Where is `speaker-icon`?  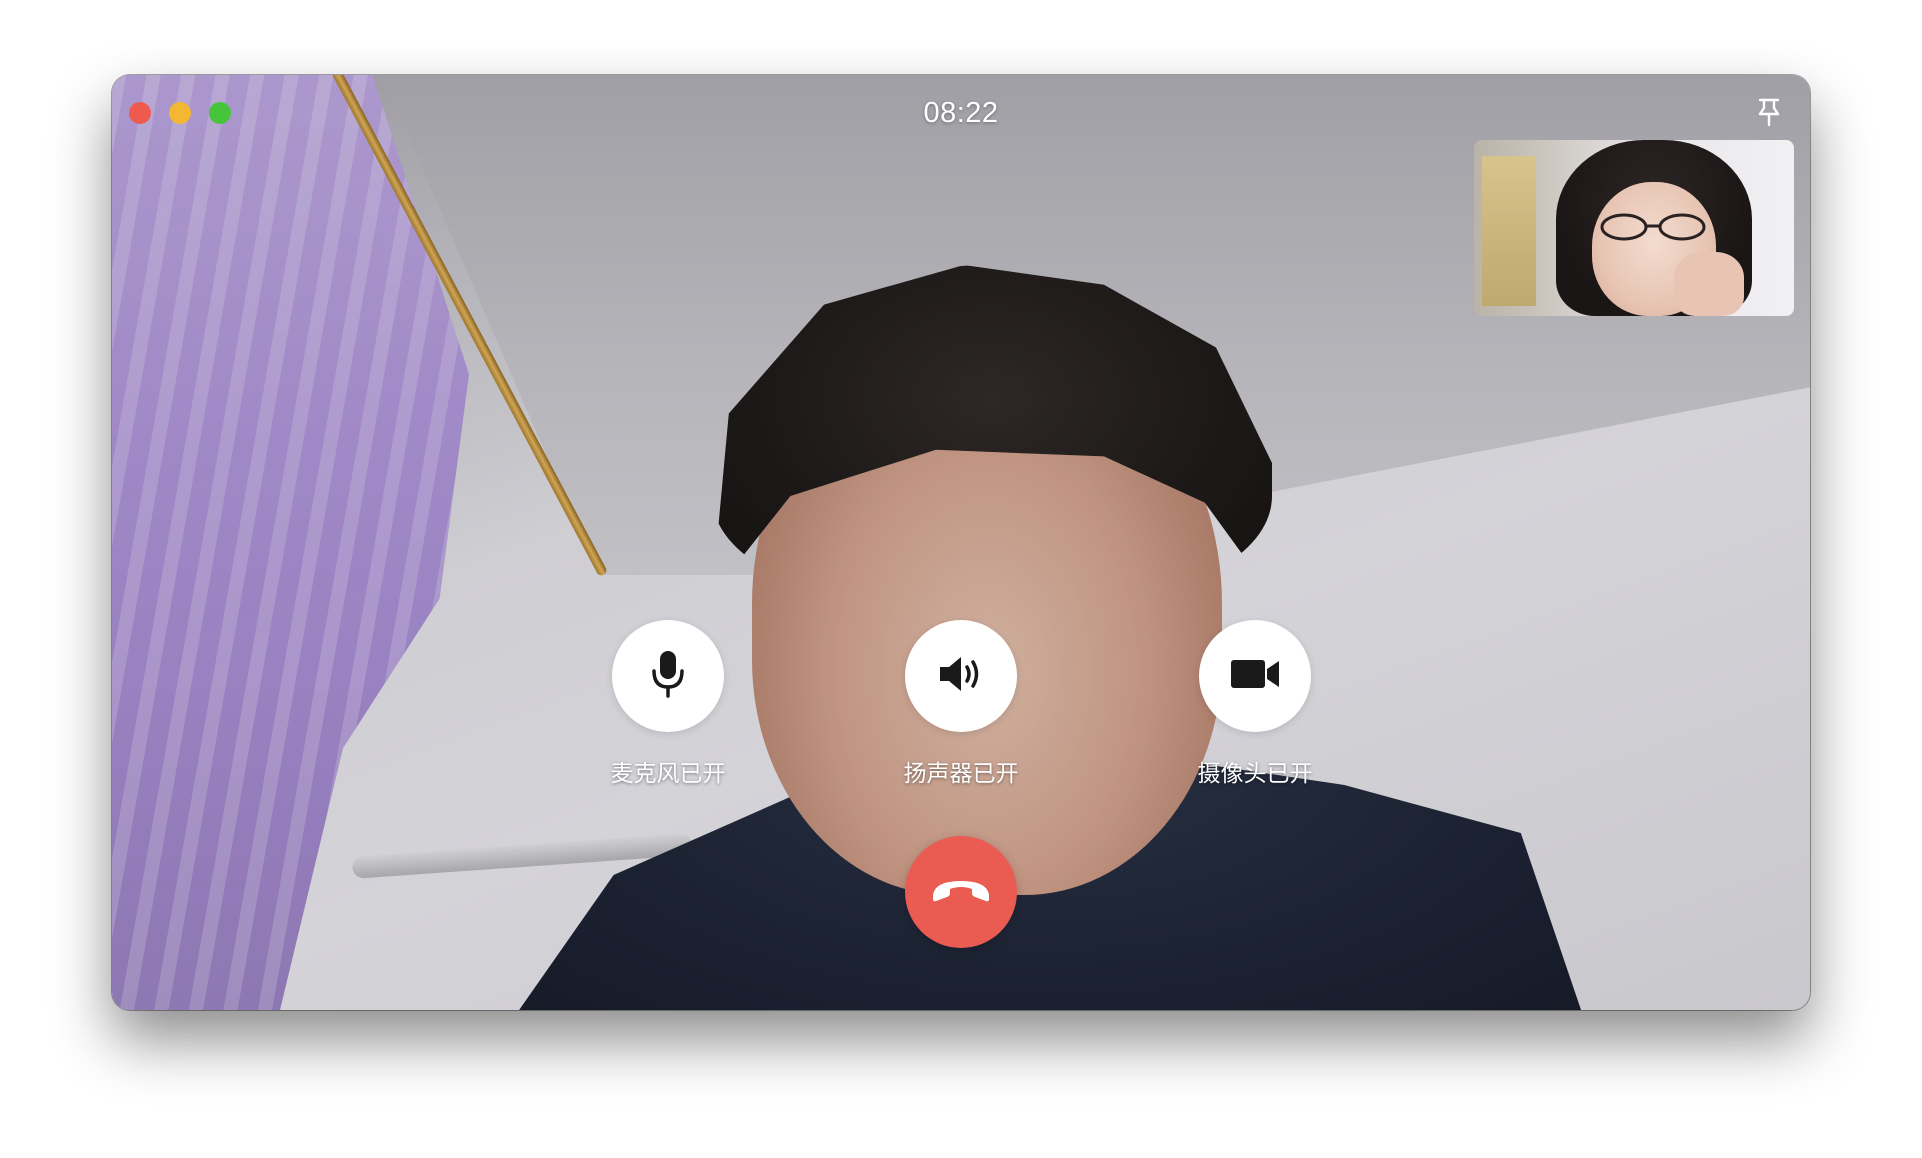
speaker-icon is located at coordinates (961, 676).